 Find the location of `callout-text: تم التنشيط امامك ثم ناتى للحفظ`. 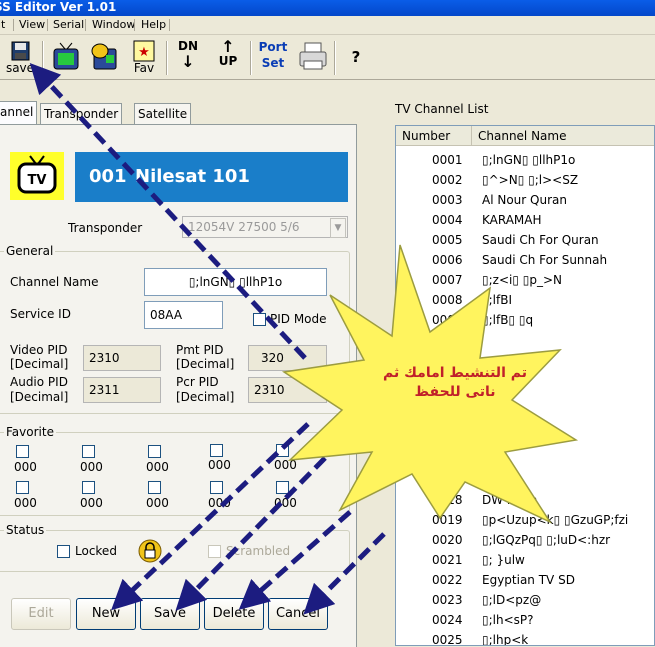

callout-text: تم التنشيط امامك ثم ناتى للحفظ is located at coordinates (455, 383).